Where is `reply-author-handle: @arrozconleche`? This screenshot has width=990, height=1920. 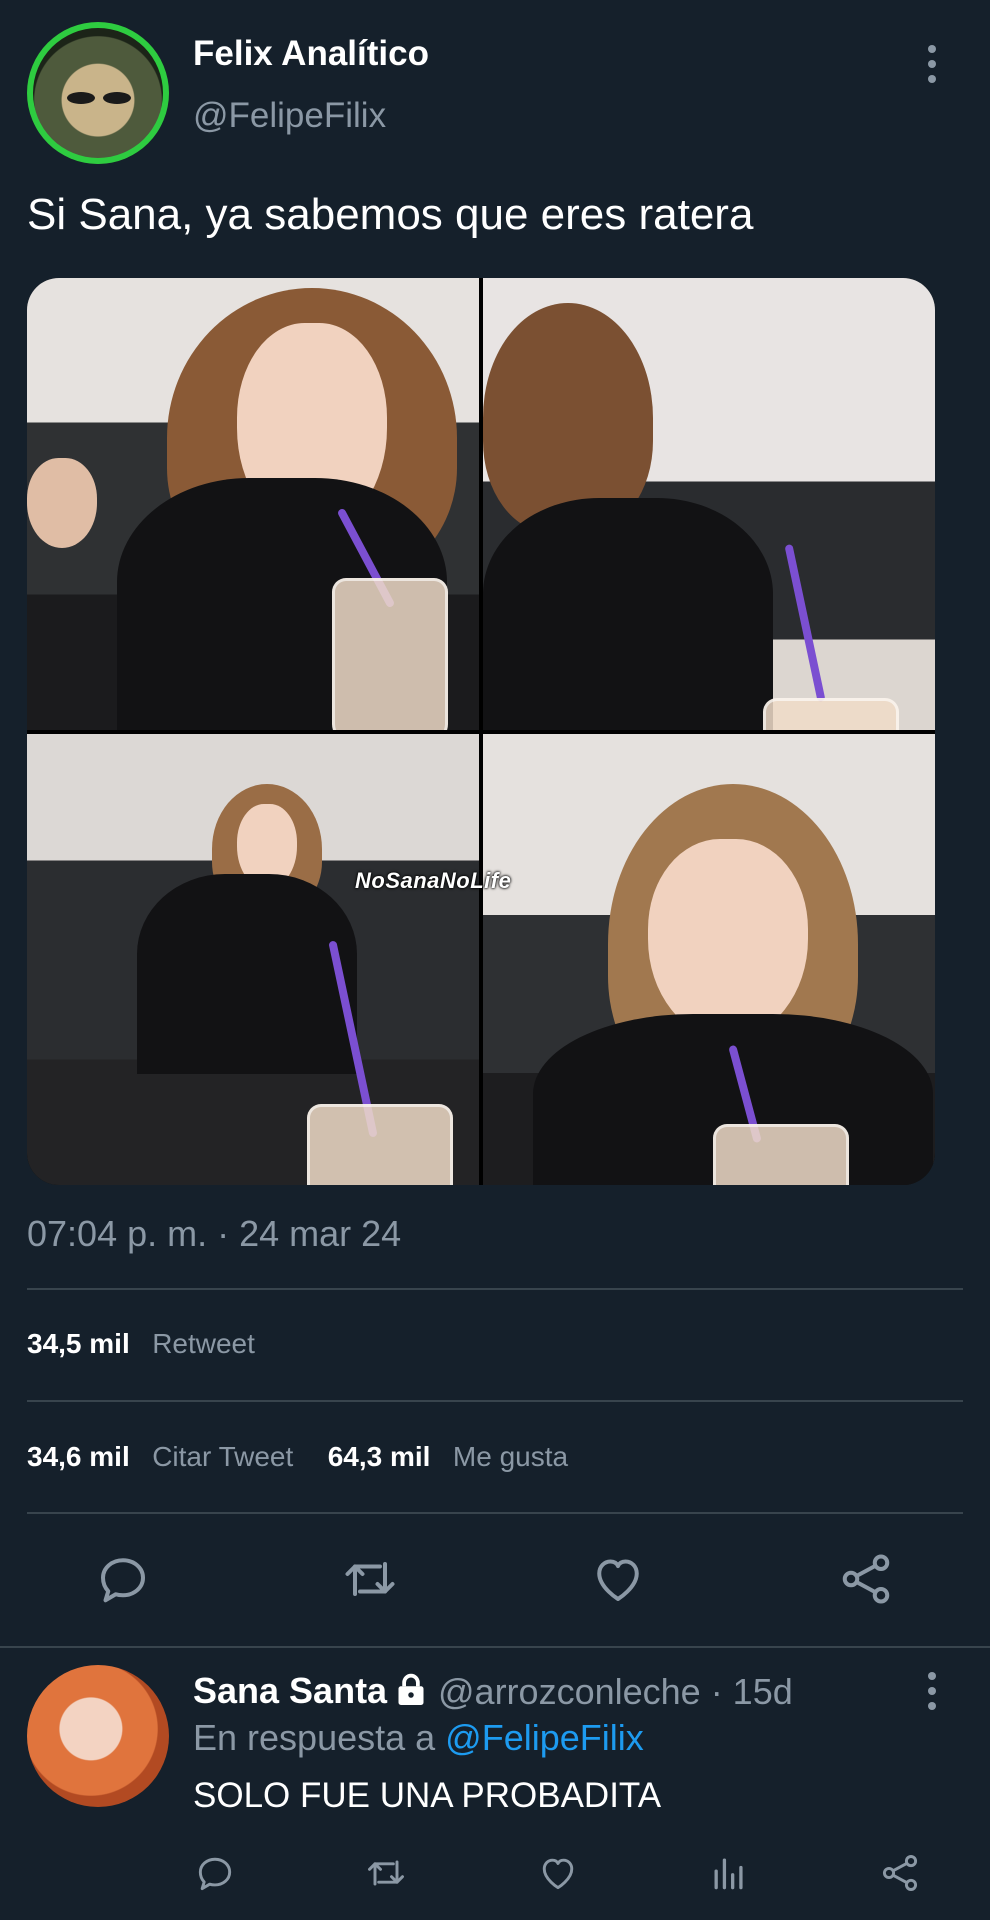
reply-author-handle: @arrozconleche is located at coordinates (569, 1691).